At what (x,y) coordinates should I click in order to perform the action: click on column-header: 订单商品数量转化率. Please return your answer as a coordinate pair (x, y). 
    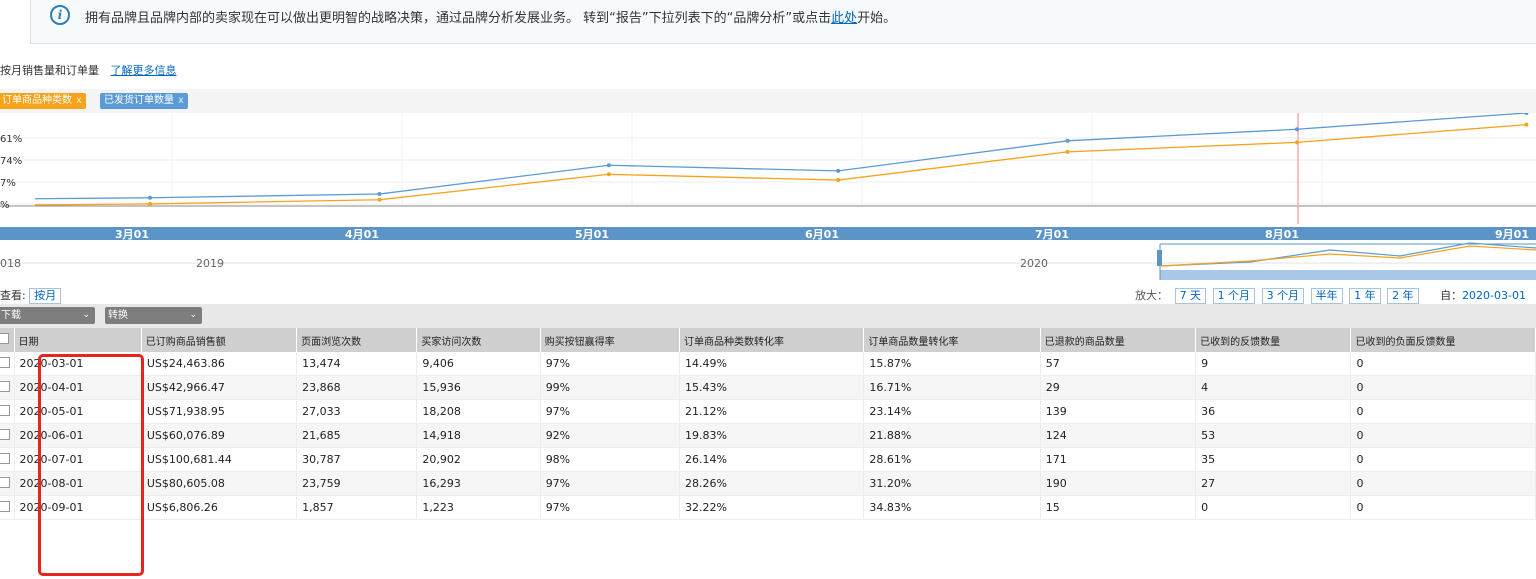
    Looking at the image, I should click on (952, 340).